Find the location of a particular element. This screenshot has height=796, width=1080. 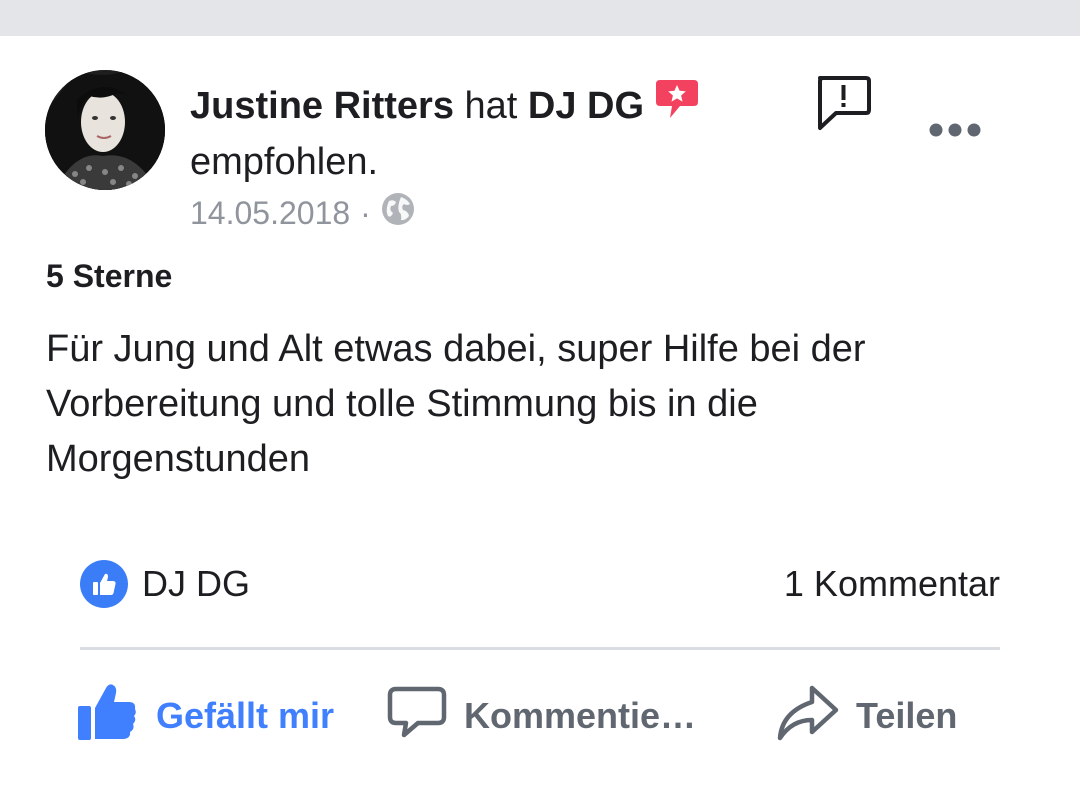

avatar is located at coordinates (105, 130).